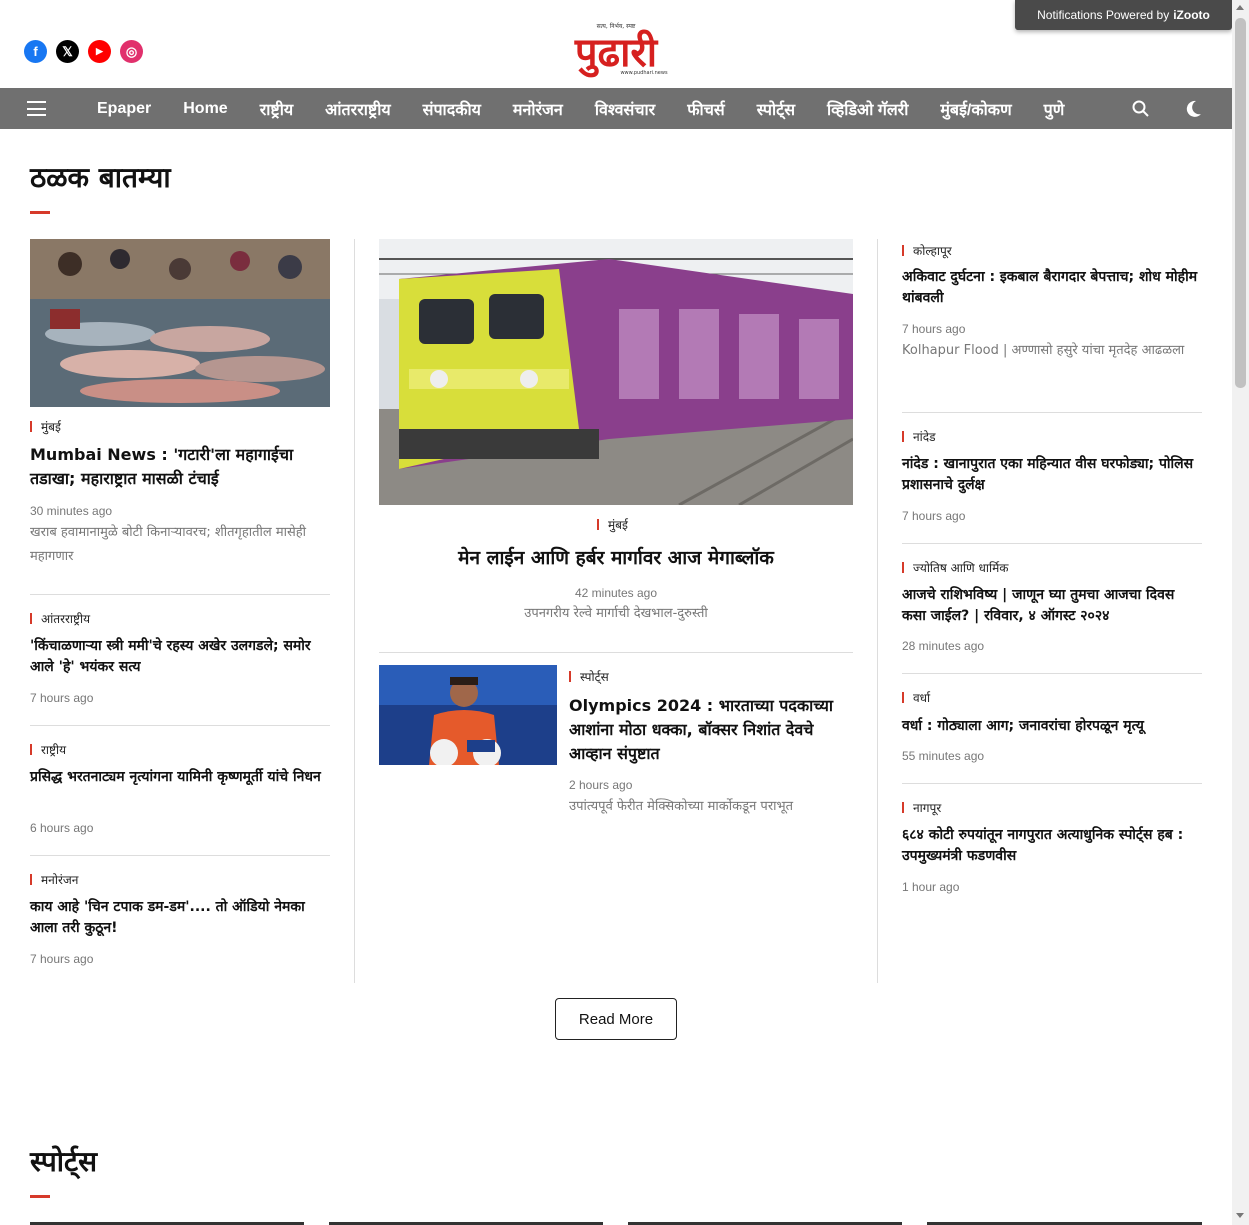 This screenshot has height=1225, width=1249. What do you see at coordinates (616, 558) in the screenshot?
I see `featured-headline: मेन लाईन आणि हर्बर मार्गावर आज मेगाब्लॉक` at bounding box center [616, 558].